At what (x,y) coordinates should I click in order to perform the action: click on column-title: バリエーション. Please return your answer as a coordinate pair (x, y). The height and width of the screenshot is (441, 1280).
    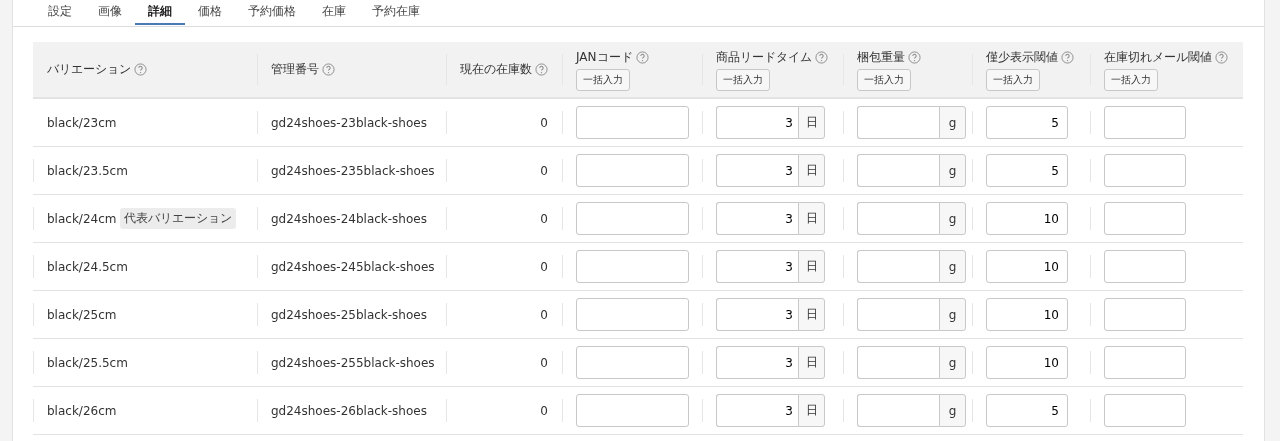
    Looking at the image, I should click on (89, 69).